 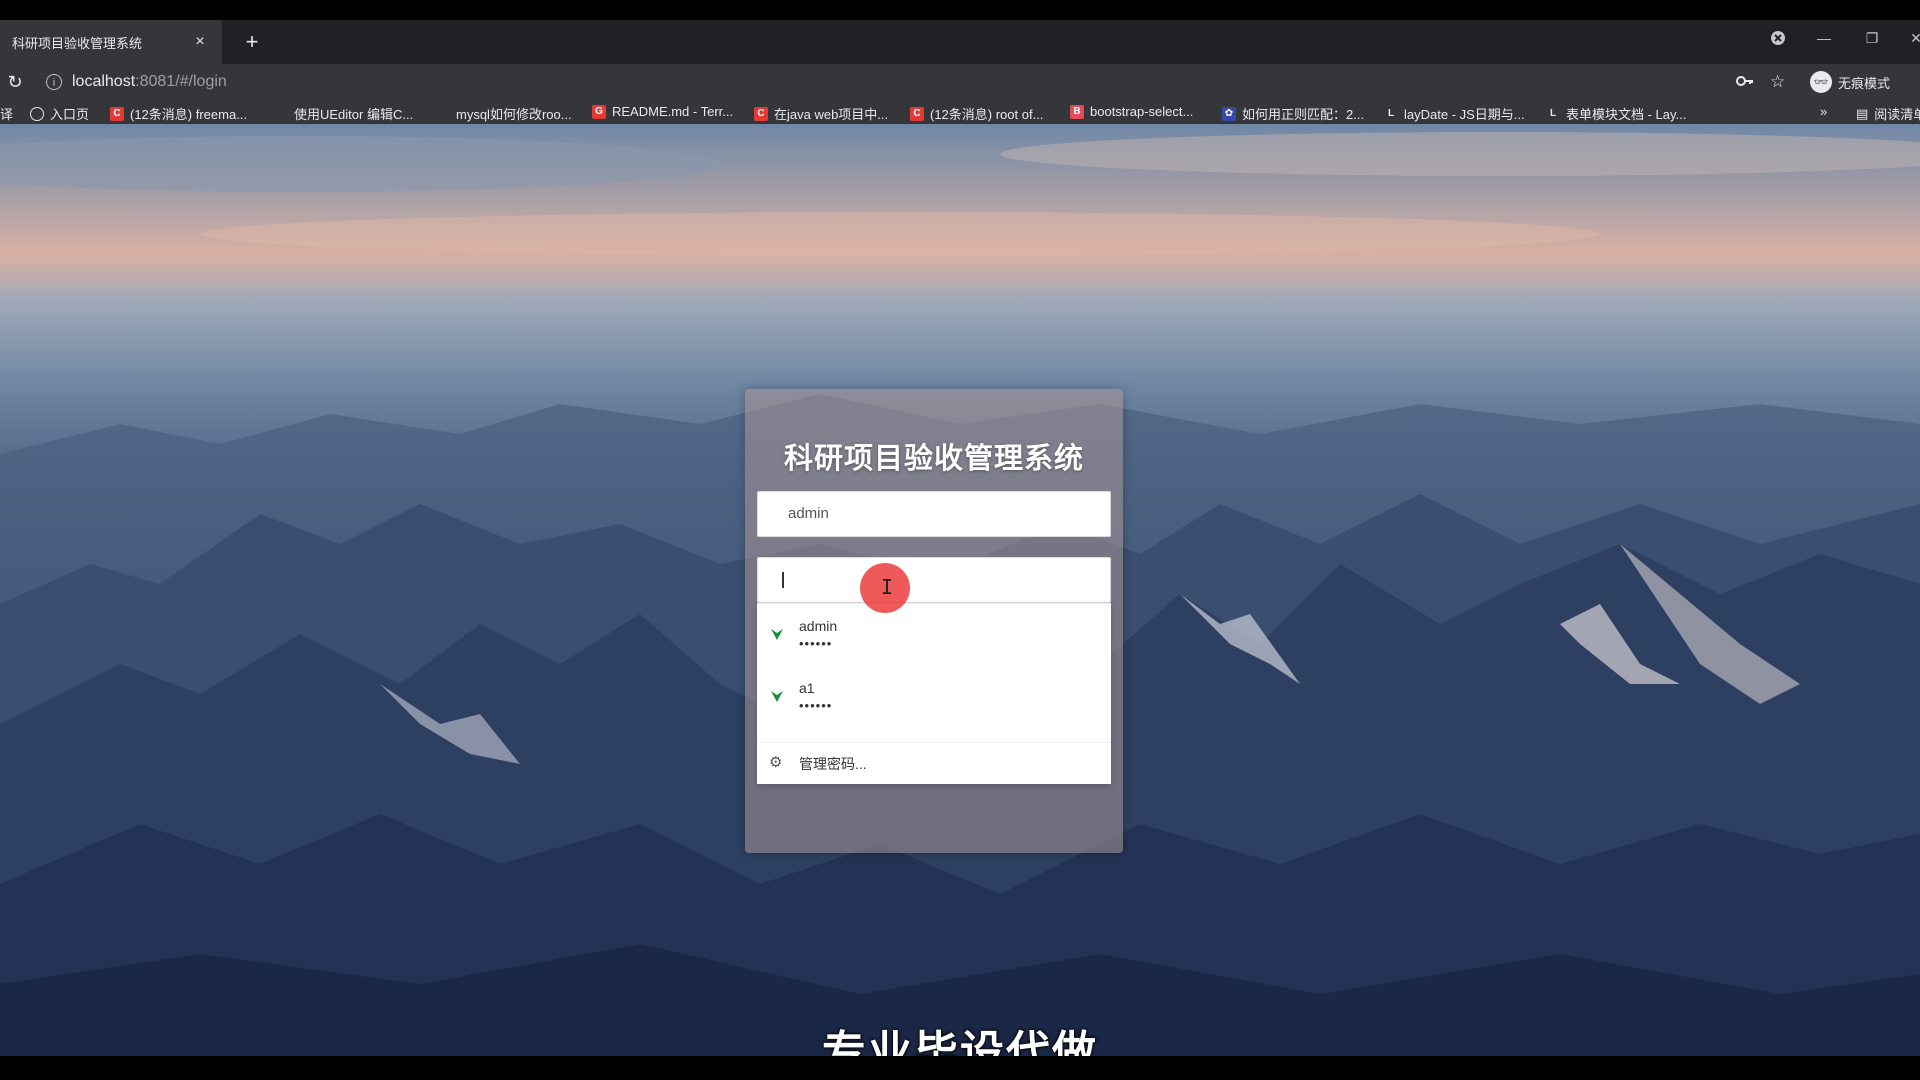 I want to click on autofill-suggestion: a1 ••••••, so click(x=934, y=696).